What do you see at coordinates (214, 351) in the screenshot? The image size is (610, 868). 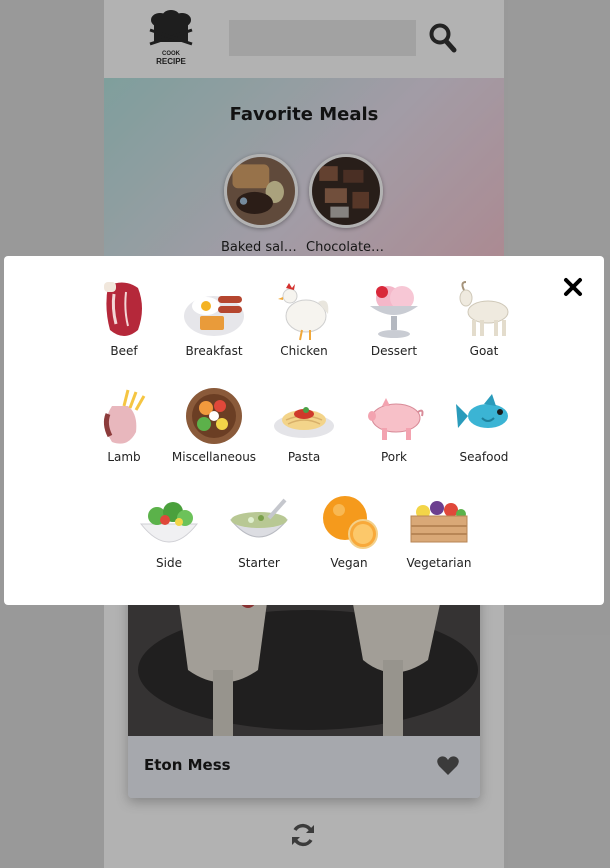 I see `category-label: Breakfast` at bounding box center [214, 351].